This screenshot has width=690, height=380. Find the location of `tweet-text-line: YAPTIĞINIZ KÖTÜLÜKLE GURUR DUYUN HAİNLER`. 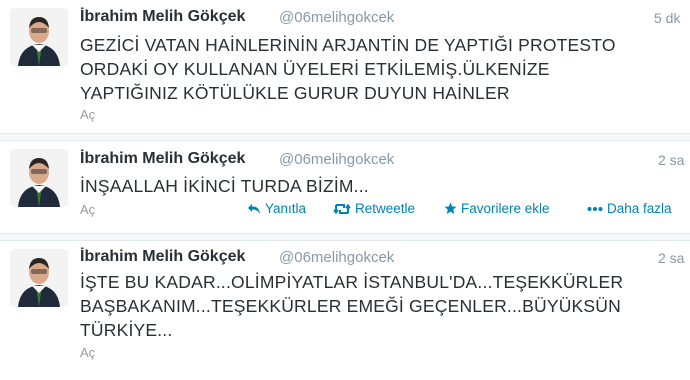

tweet-text-line: YAPTIĞINIZ KÖTÜLÜKLE GURUR DUYUN HAİNLER is located at coordinates (295, 93).